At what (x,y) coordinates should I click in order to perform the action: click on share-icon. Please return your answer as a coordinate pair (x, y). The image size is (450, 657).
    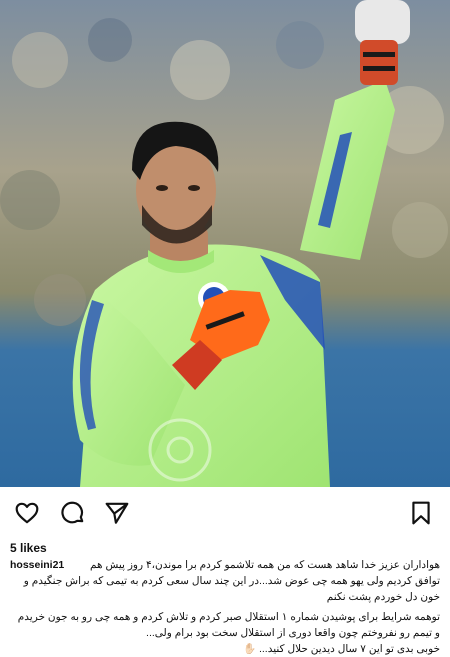
    Looking at the image, I should click on (117, 513).